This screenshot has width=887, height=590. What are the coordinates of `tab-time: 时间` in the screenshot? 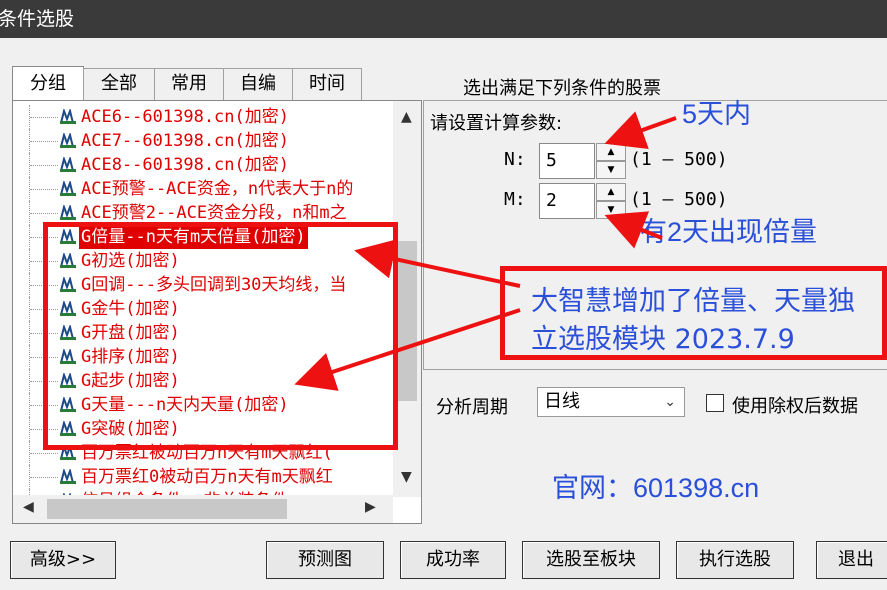 It's located at (327, 84).